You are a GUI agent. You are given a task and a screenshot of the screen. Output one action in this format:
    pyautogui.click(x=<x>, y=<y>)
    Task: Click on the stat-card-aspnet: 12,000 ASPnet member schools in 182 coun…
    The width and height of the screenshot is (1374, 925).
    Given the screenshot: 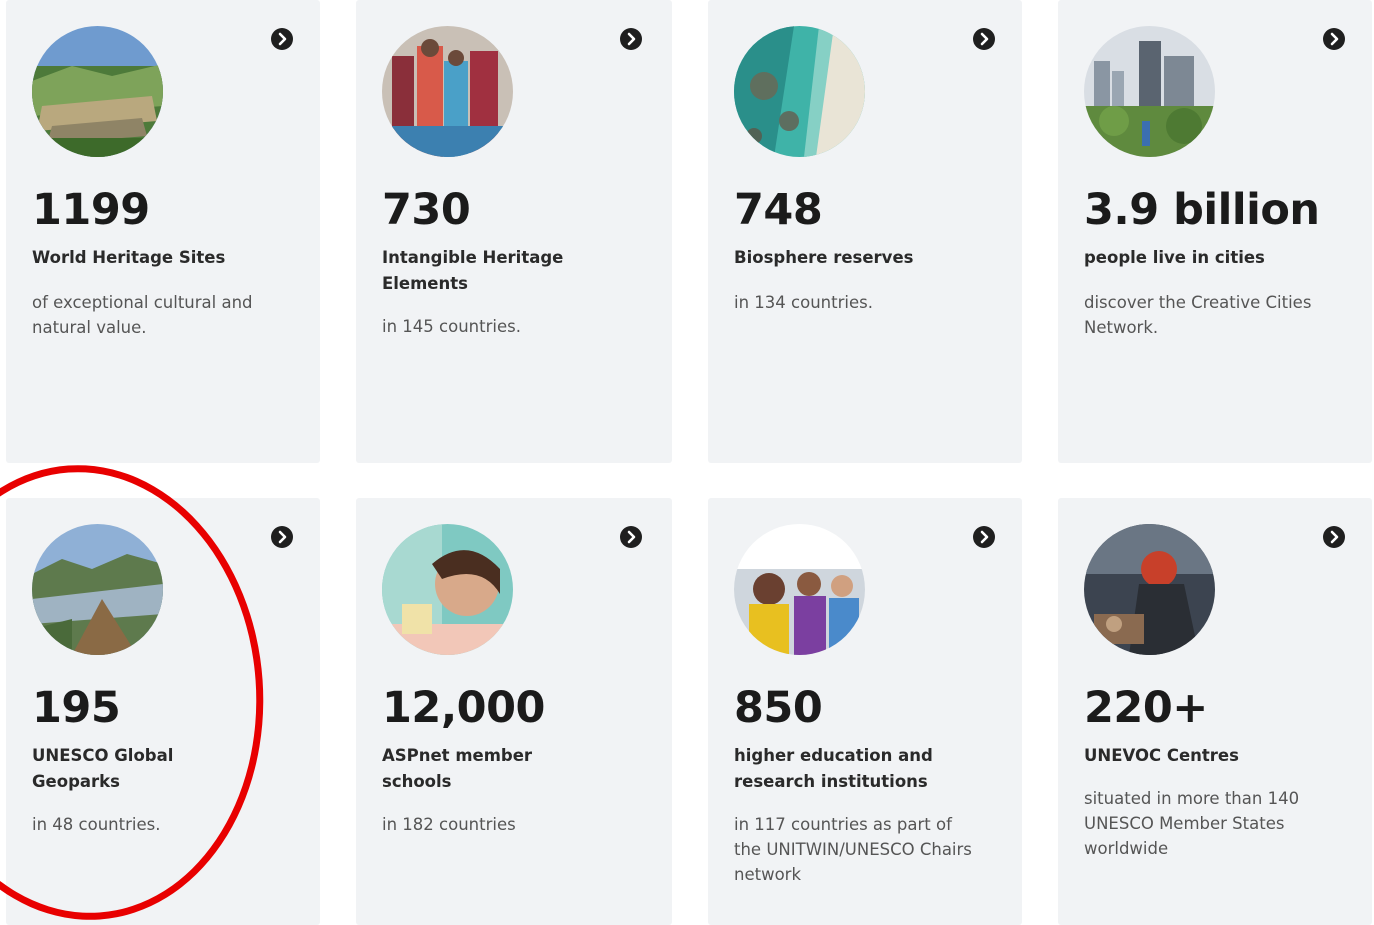 What is the action you would take?
    pyautogui.click(x=514, y=711)
    